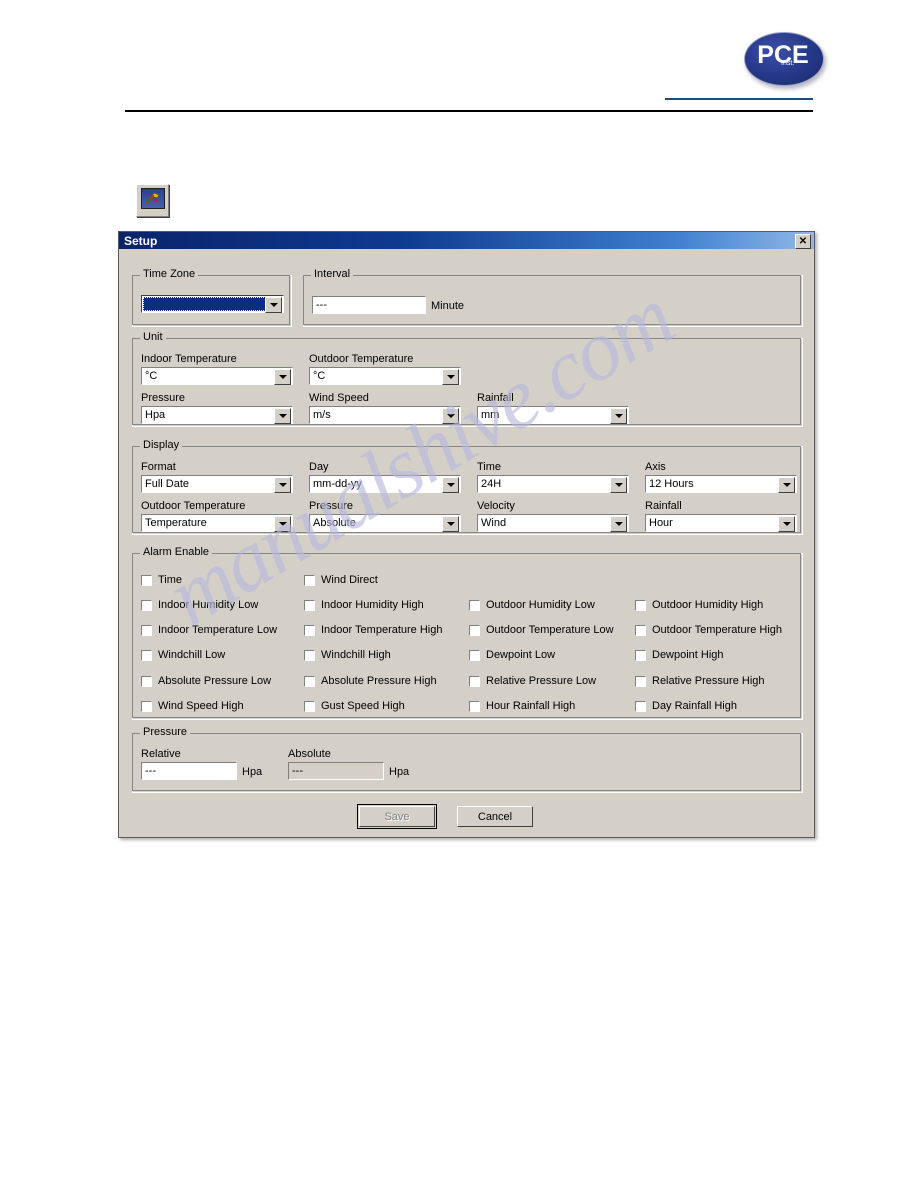 The height and width of the screenshot is (1188, 918). Describe the element at coordinates (364, 605) in the screenshot. I see `alarm-checkbox-indoor-humidity-high: Indoor Humidity High` at that location.